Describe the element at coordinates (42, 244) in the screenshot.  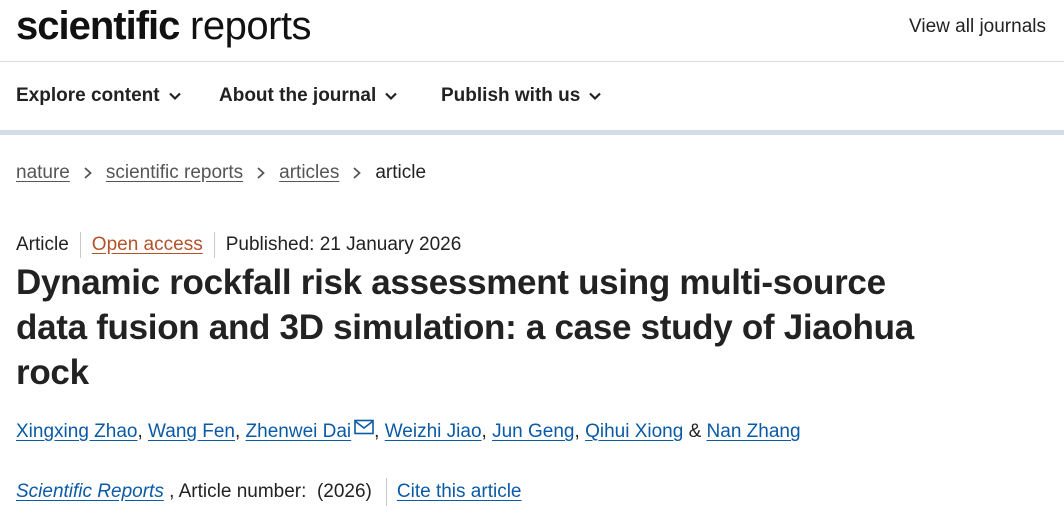
I see `article-type: Article` at that location.